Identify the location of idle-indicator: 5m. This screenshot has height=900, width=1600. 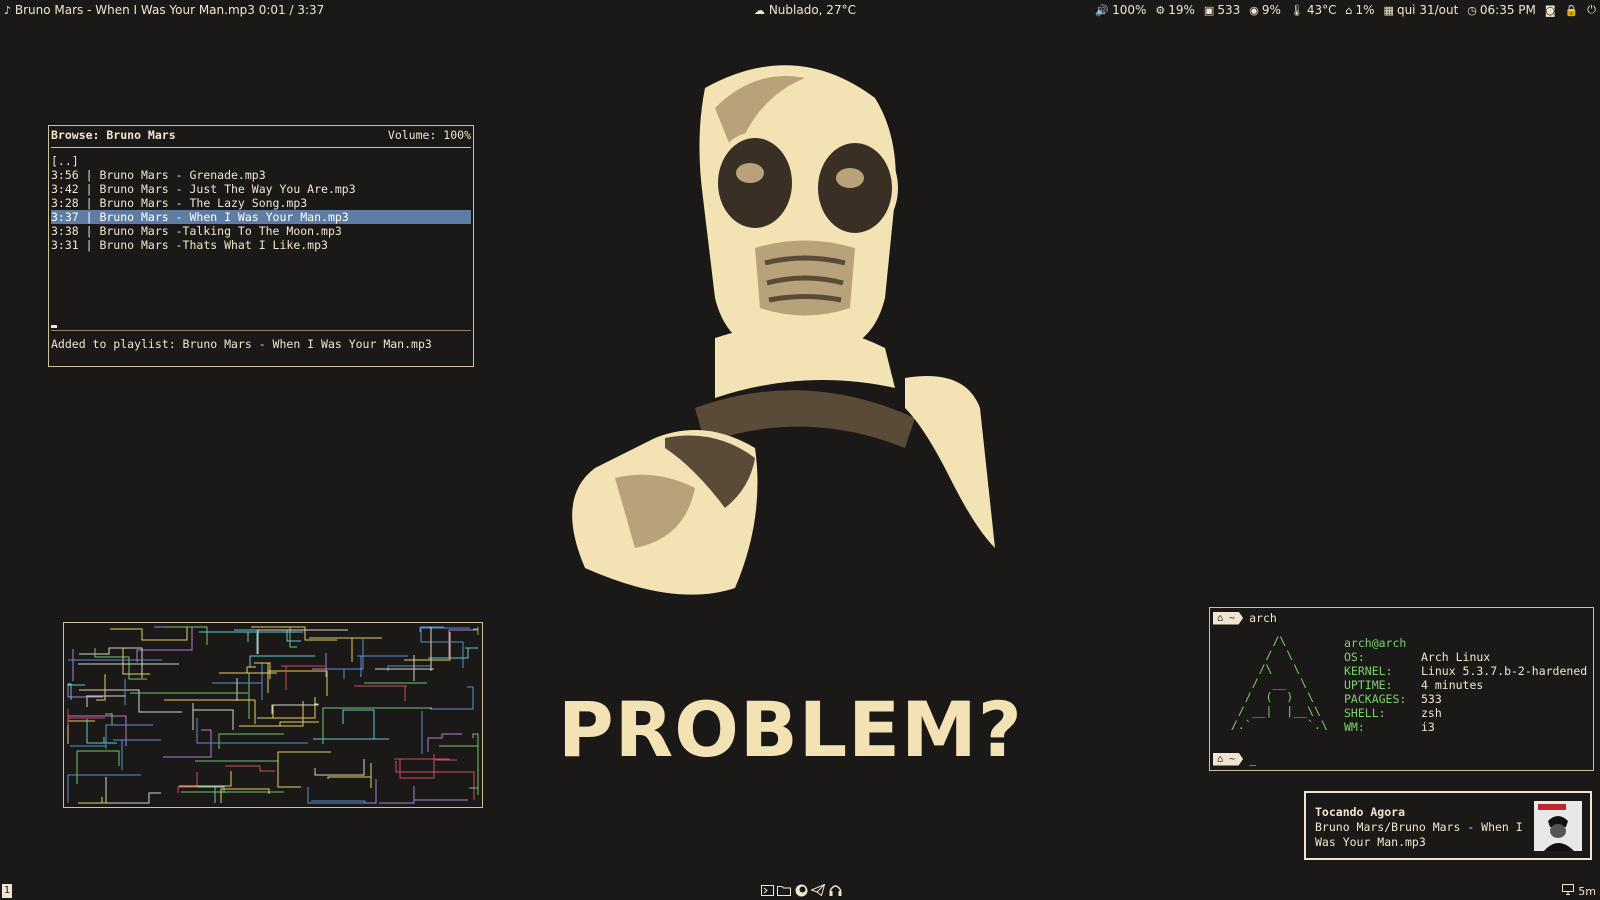
(1579, 891).